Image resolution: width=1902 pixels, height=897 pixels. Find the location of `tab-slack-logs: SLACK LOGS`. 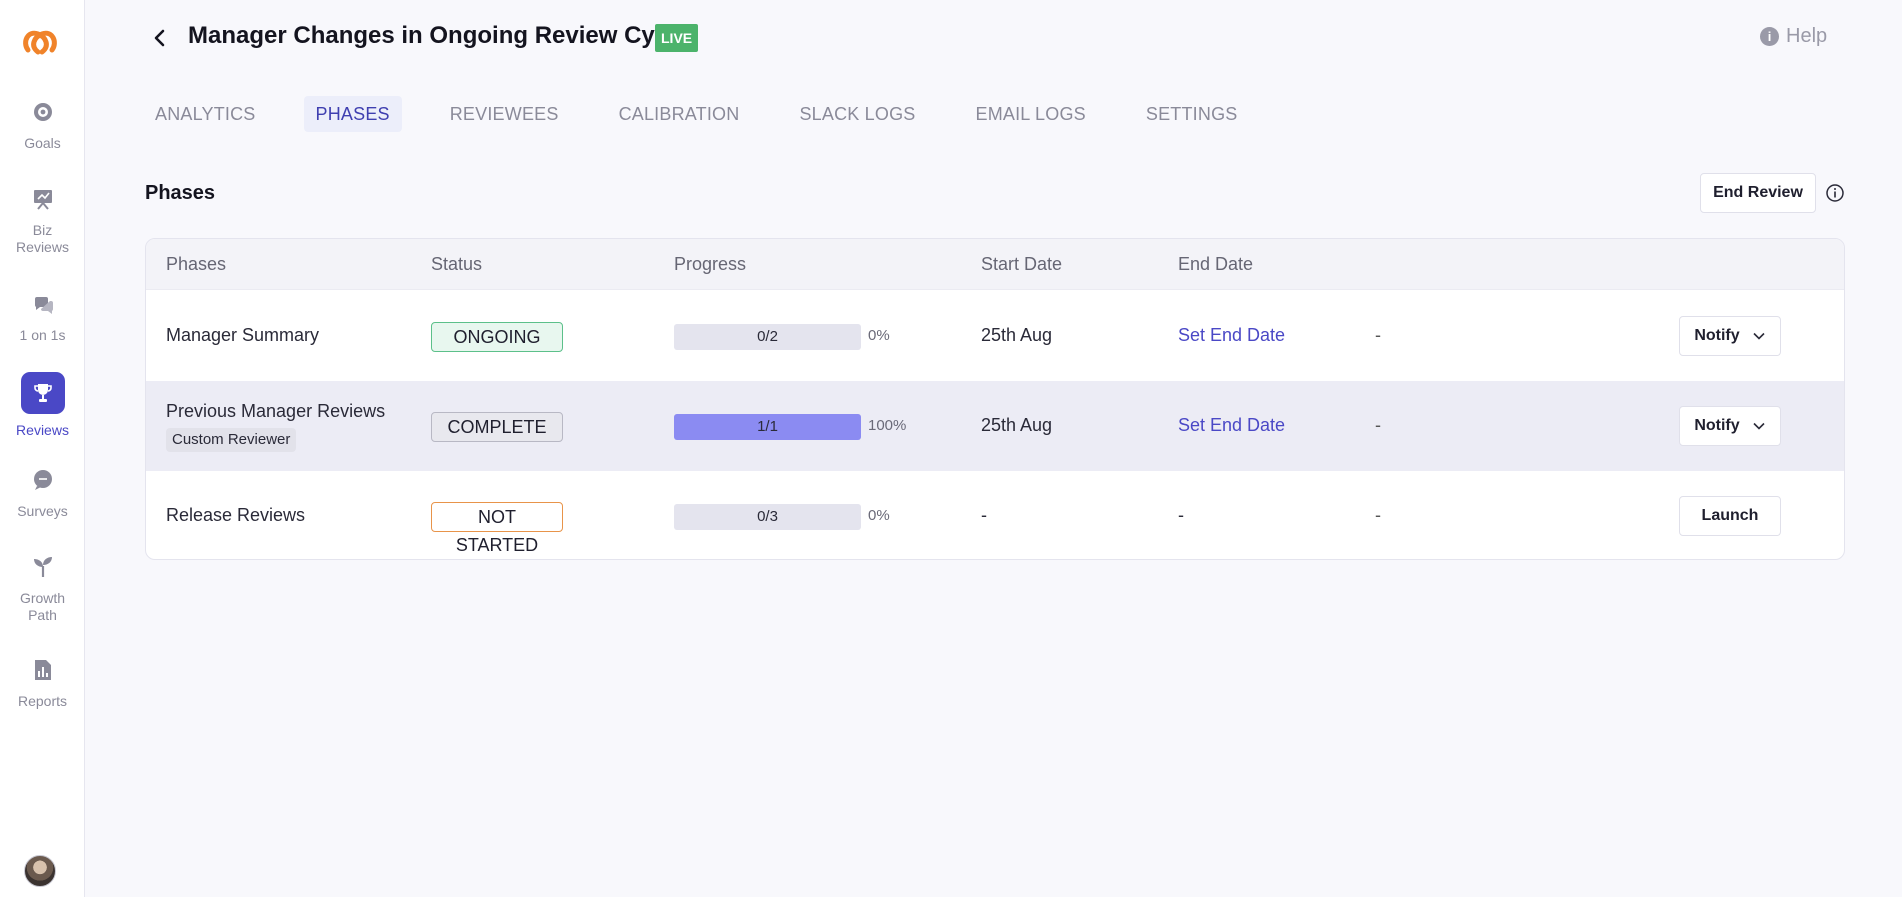

tab-slack-logs: SLACK LOGS is located at coordinates (857, 114).